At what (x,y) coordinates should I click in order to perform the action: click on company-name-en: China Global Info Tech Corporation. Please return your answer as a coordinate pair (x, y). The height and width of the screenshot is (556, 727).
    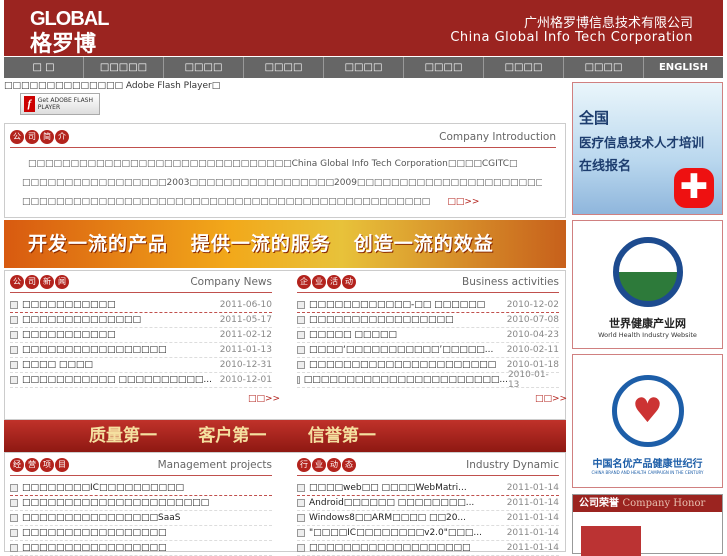
    Looking at the image, I should click on (571, 37).